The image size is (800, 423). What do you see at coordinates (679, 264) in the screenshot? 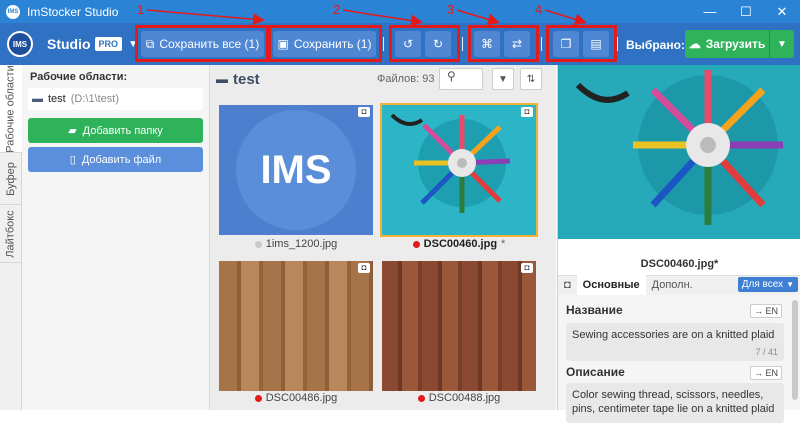
I see `preview-file-name: DSC00460.jpg*` at bounding box center [679, 264].